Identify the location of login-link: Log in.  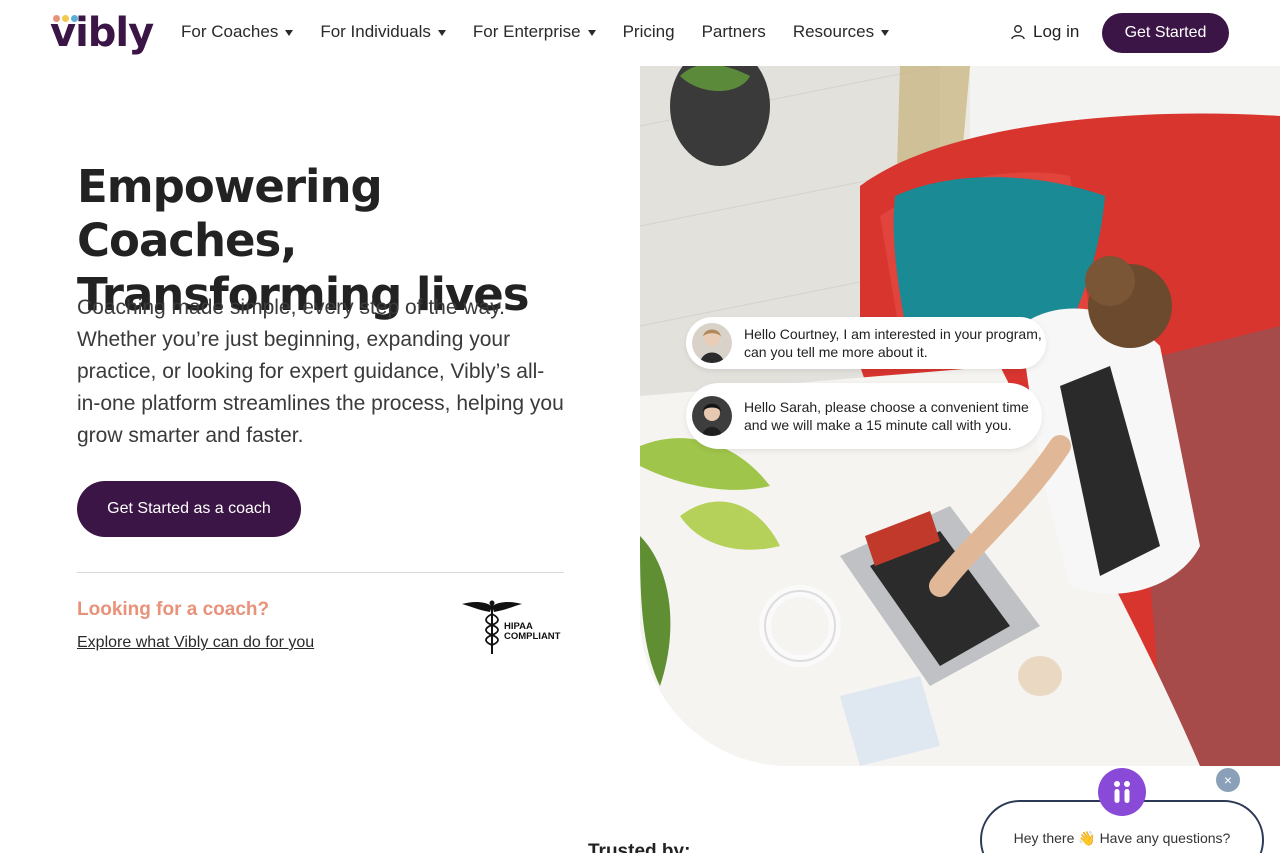
(1044, 32).